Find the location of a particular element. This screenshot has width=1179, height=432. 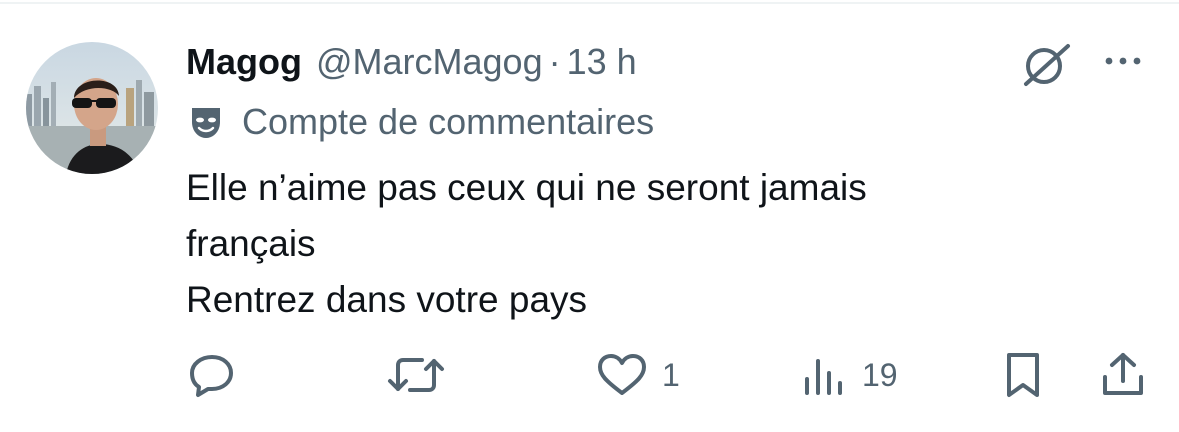

avatar is located at coordinates (92, 108).